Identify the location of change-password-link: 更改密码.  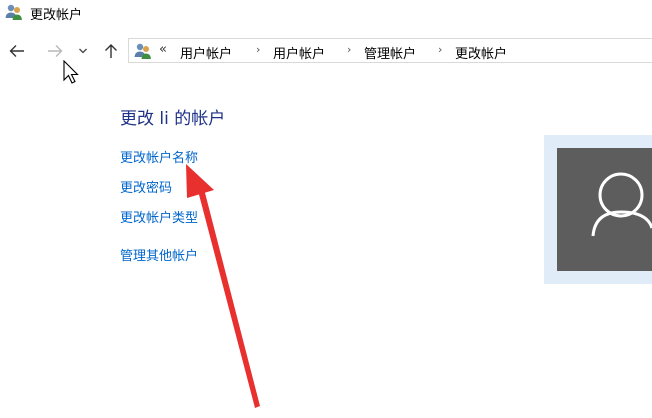
(146, 186).